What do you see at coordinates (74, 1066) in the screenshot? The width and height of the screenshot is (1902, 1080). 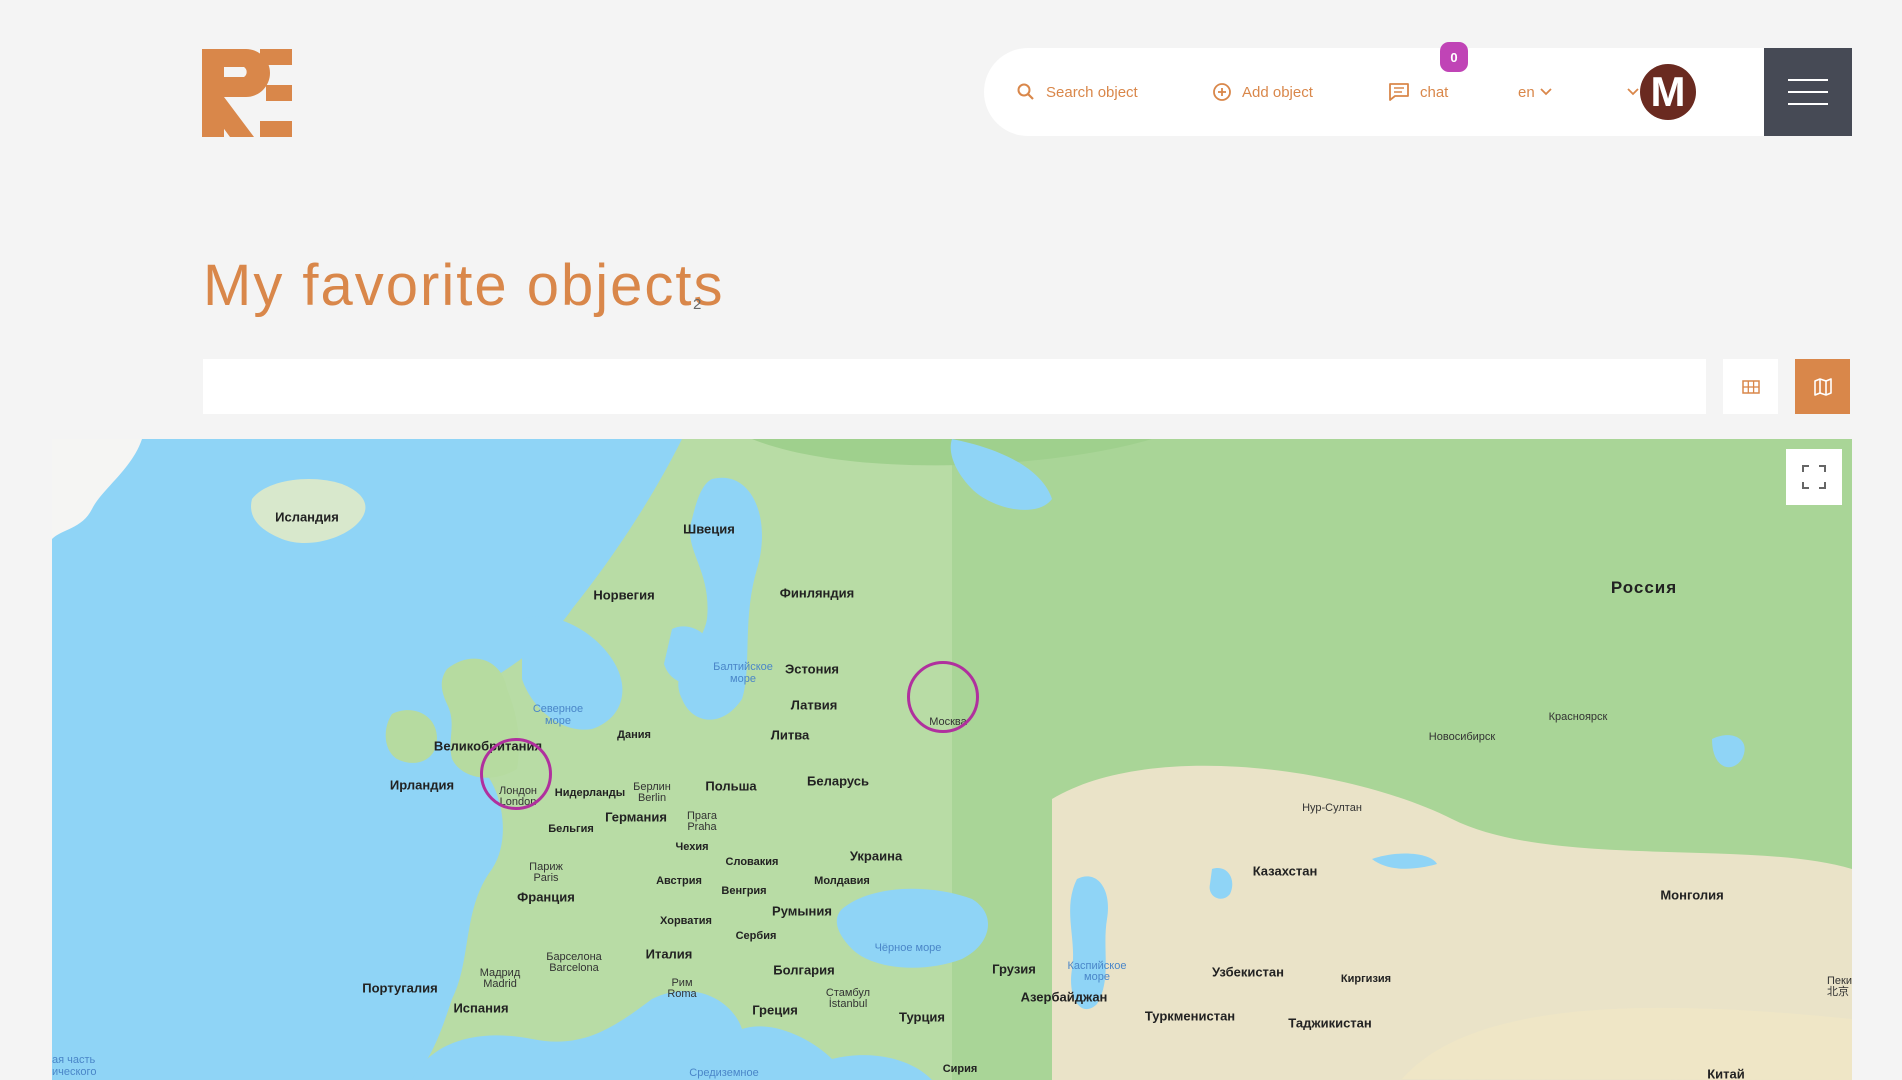 I see `map-label: ая часть ического` at bounding box center [74, 1066].